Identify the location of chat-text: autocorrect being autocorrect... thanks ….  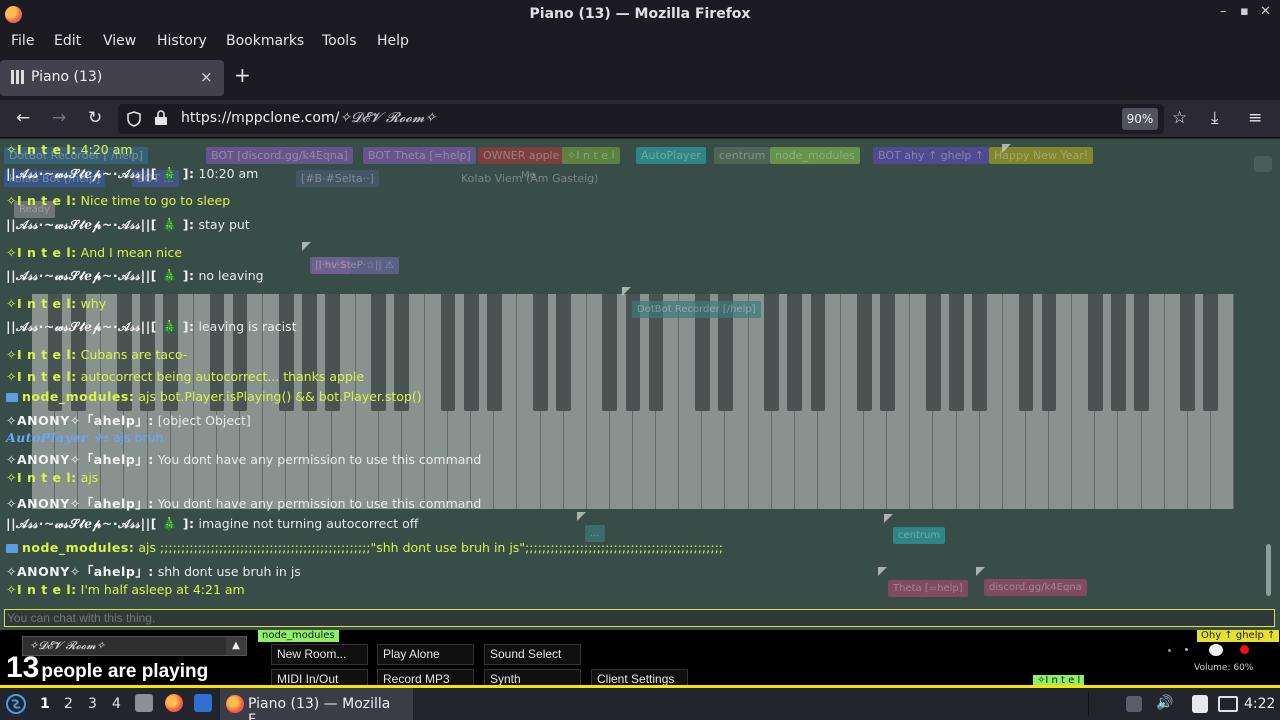
(222, 376).